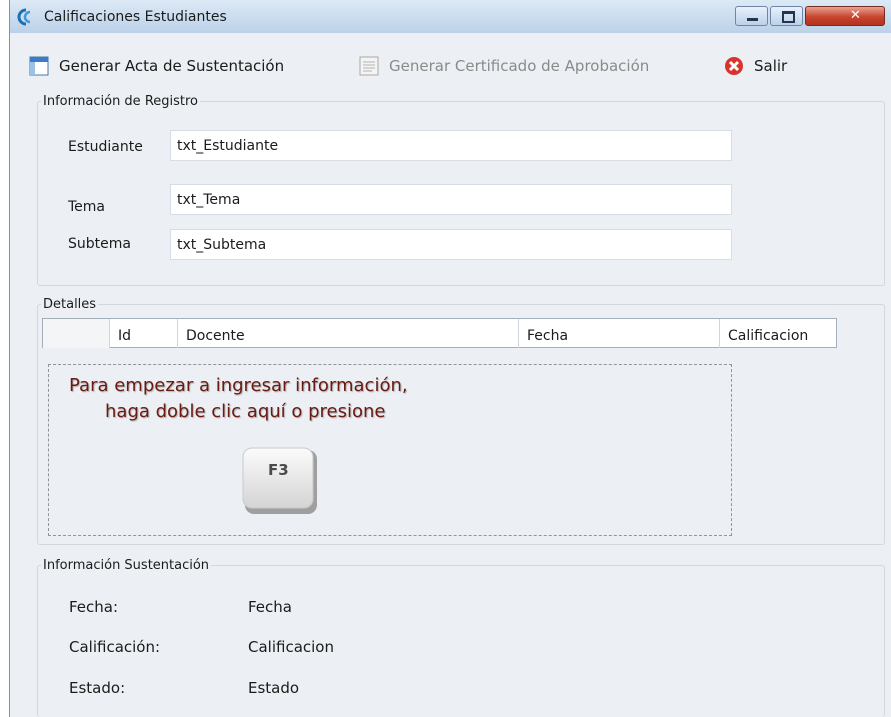  What do you see at coordinates (845, 16) in the screenshot?
I see `close-button: ✕` at bounding box center [845, 16].